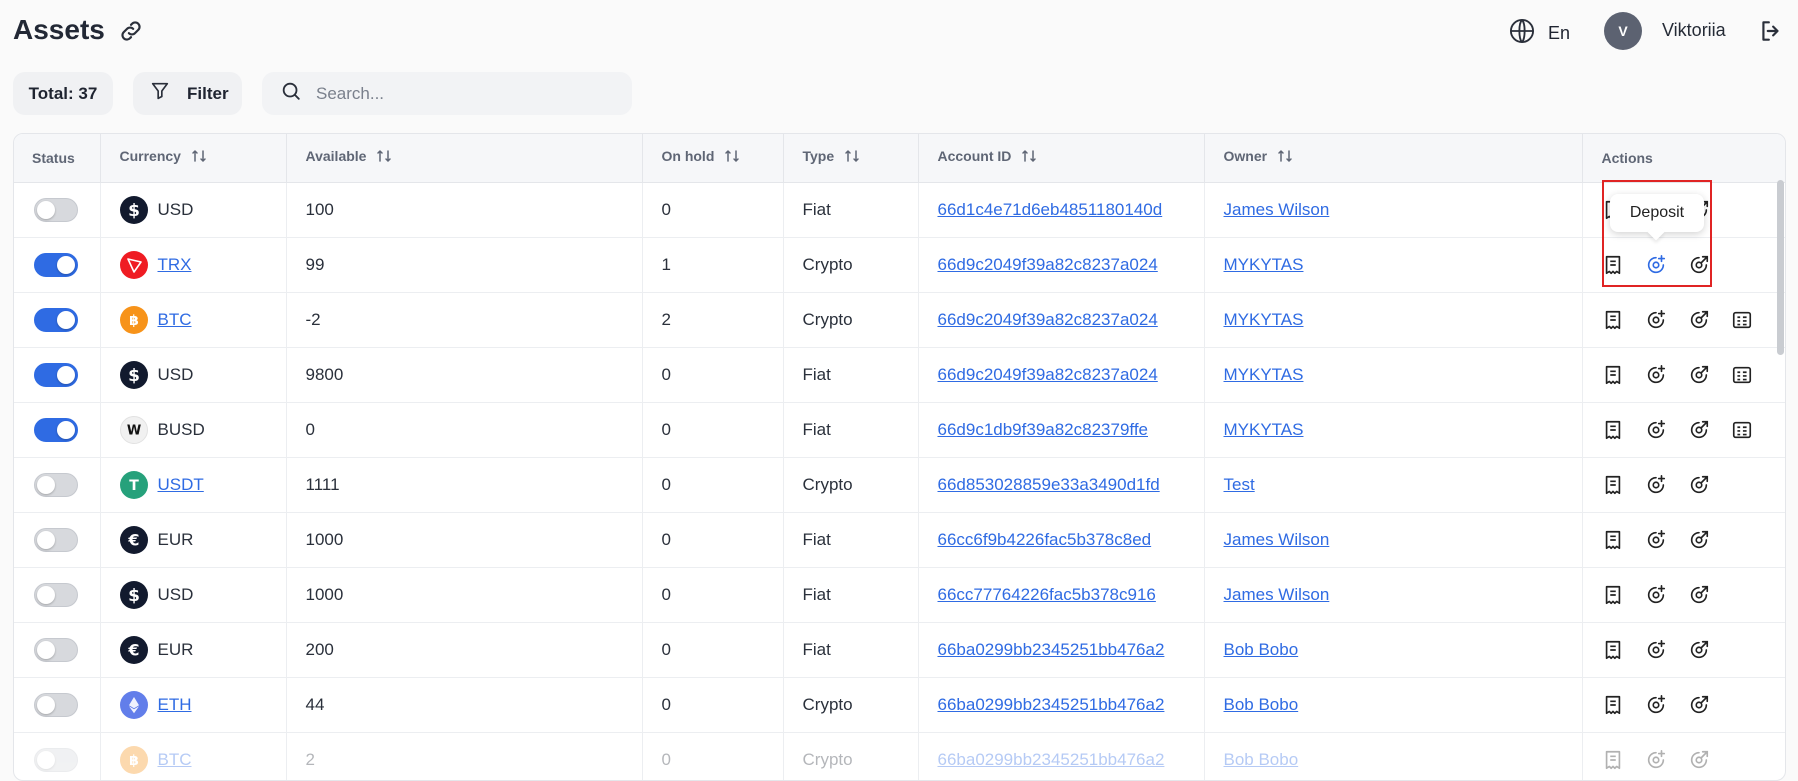 This screenshot has height=781, width=1798. What do you see at coordinates (1047, 594) in the screenshot?
I see `account-id-link: 66cc77764226fac5b378c916` at bounding box center [1047, 594].